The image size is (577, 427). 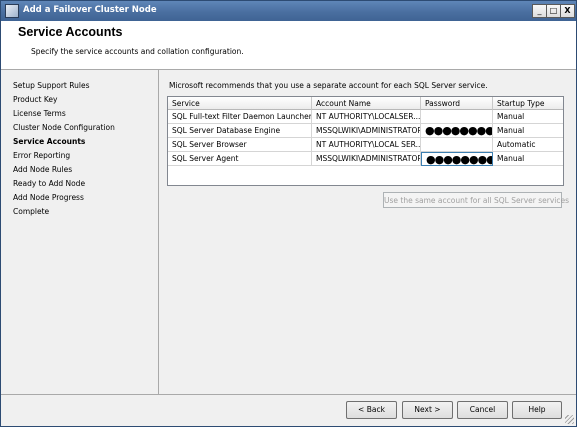 What do you see at coordinates (482, 410) in the screenshot?
I see `cancel-button: Cancel` at bounding box center [482, 410].